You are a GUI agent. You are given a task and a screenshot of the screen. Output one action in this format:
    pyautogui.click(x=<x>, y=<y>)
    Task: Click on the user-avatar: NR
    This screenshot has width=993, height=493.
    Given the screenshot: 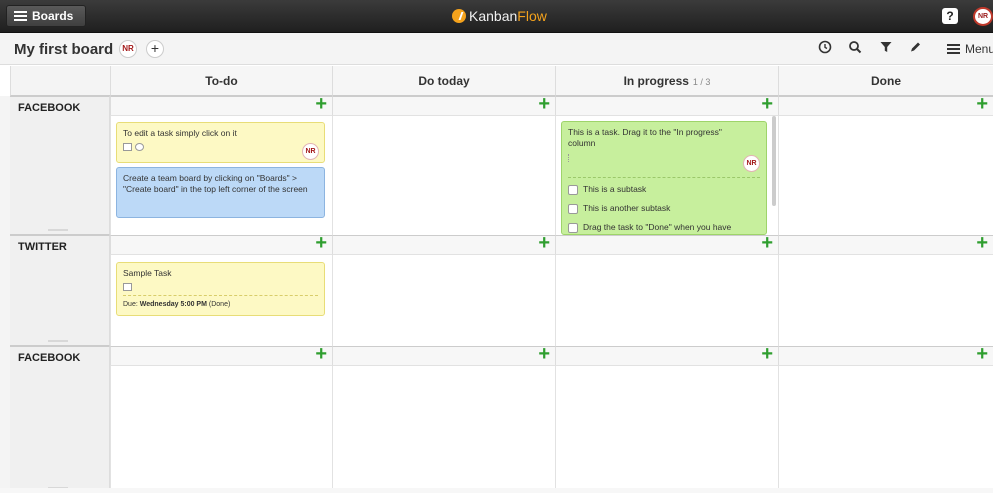 What is the action you would take?
    pyautogui.click(x=983, y=16)
    